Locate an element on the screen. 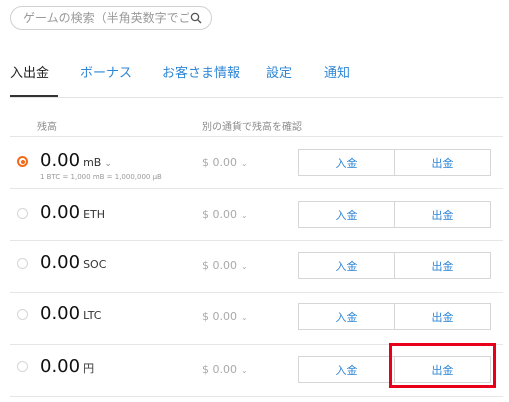  search-input is located at coordinates (106, 18).